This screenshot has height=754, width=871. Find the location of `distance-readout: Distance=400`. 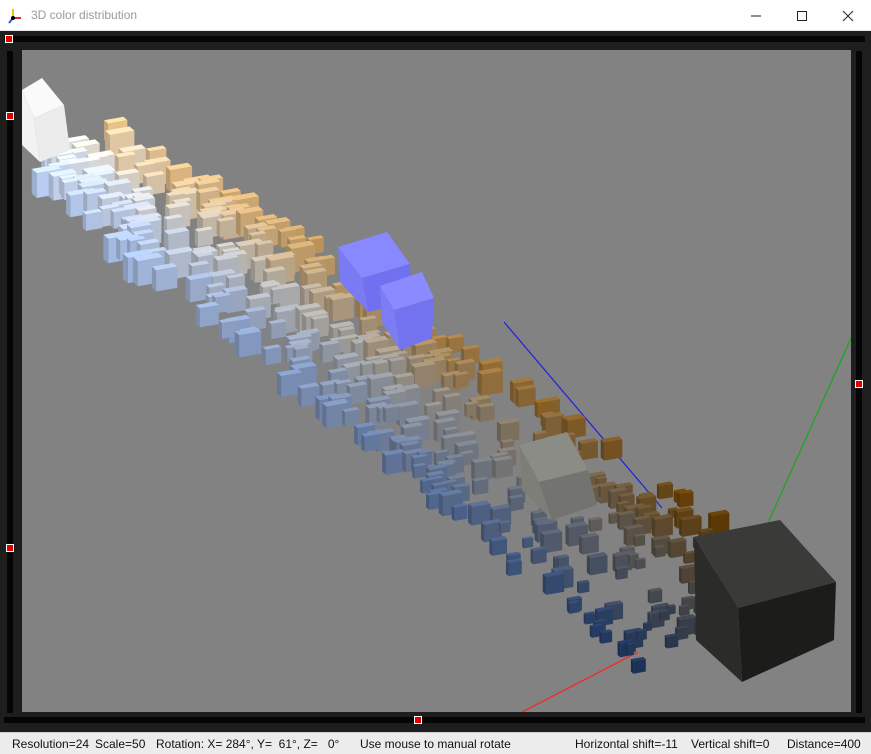

distance-readout: Distance=400 is located at coordinates (824, 744).